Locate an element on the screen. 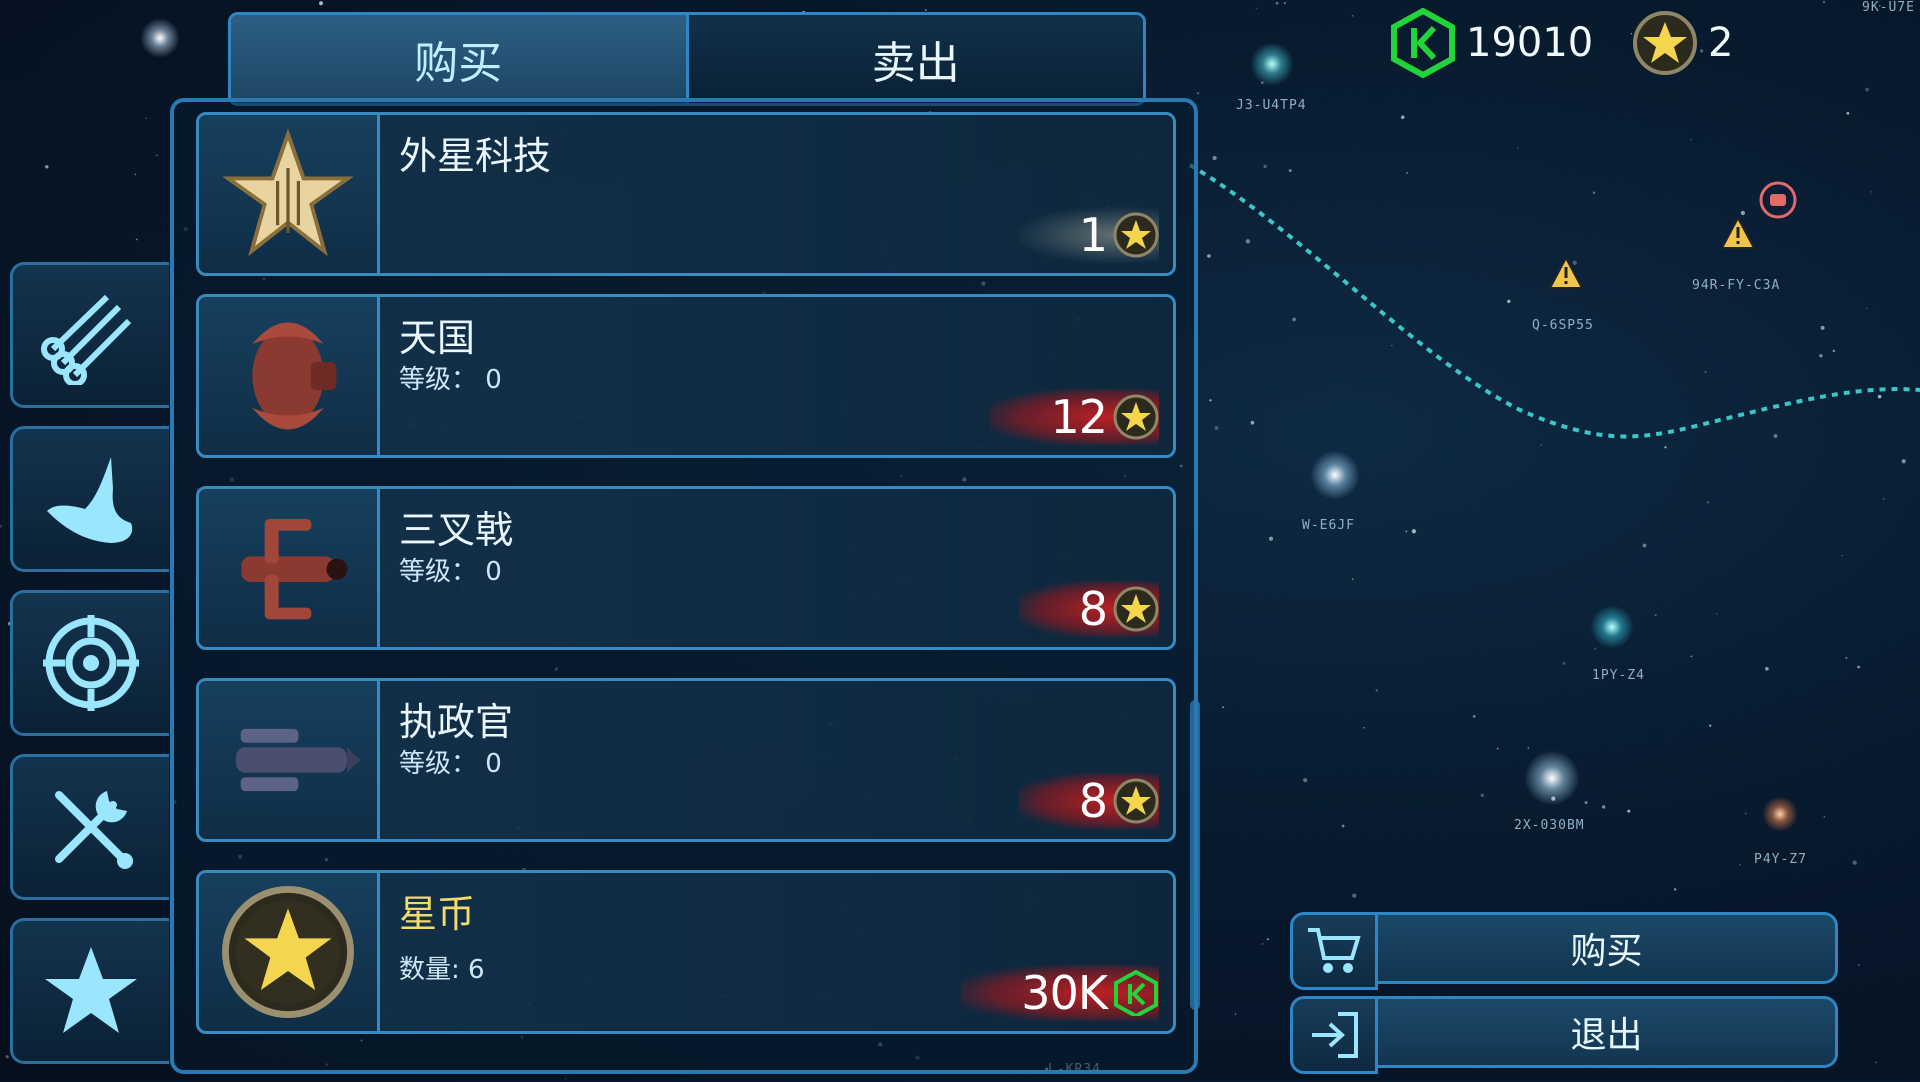 This screenshot has width=1920, height=1082. price-value: 12 is located at coordinates (1079, 417).